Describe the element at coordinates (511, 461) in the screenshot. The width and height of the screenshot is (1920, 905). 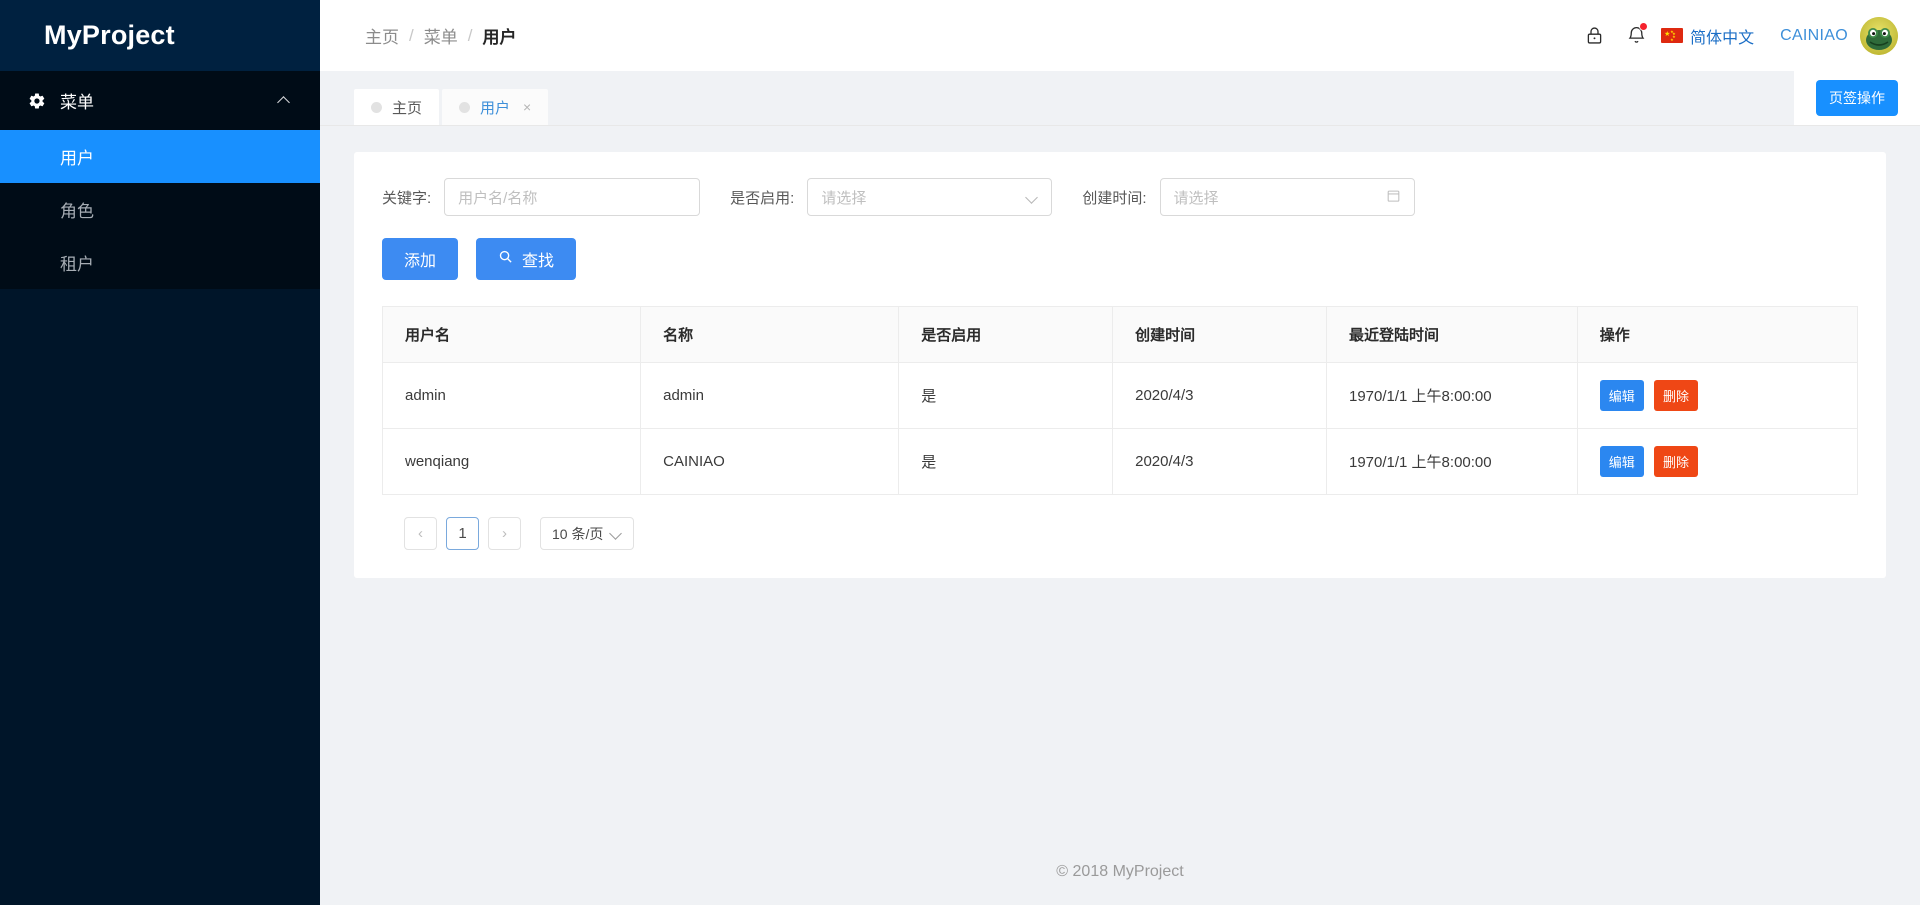
I see `cell-username: wenqiang` at that location.